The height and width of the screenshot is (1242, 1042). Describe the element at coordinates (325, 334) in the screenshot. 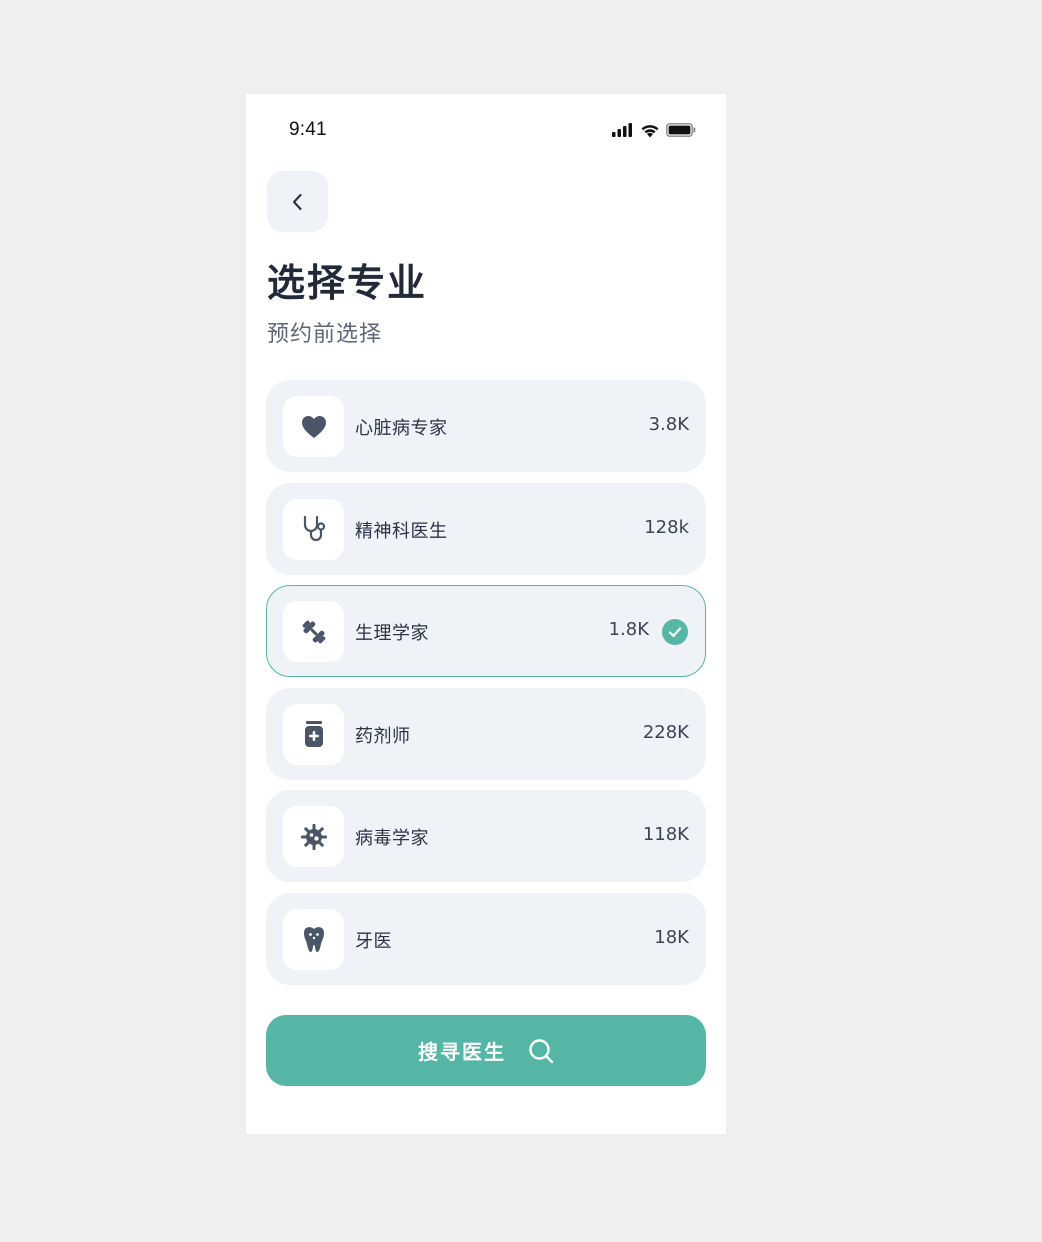

I see `page-subtitle: 预约前选择` at that location.